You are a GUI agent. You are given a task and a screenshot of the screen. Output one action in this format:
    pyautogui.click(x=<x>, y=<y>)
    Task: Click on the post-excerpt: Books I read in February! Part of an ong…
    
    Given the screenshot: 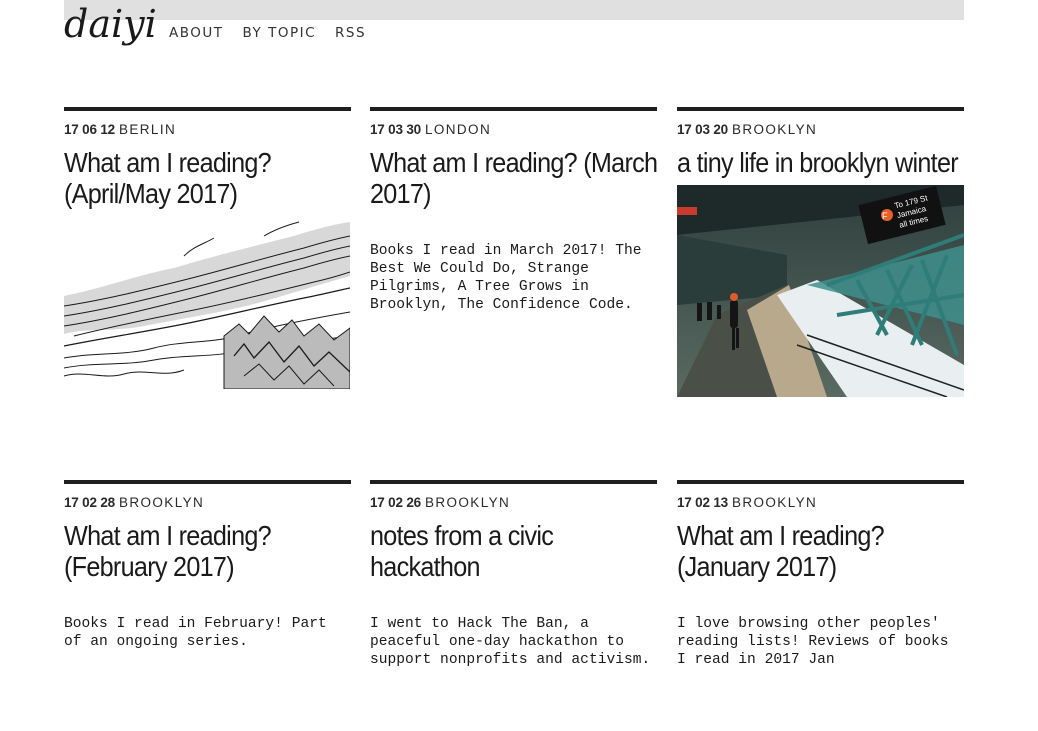 What is the action you would take?
    pyautogui.click(x=195, y=633)
    